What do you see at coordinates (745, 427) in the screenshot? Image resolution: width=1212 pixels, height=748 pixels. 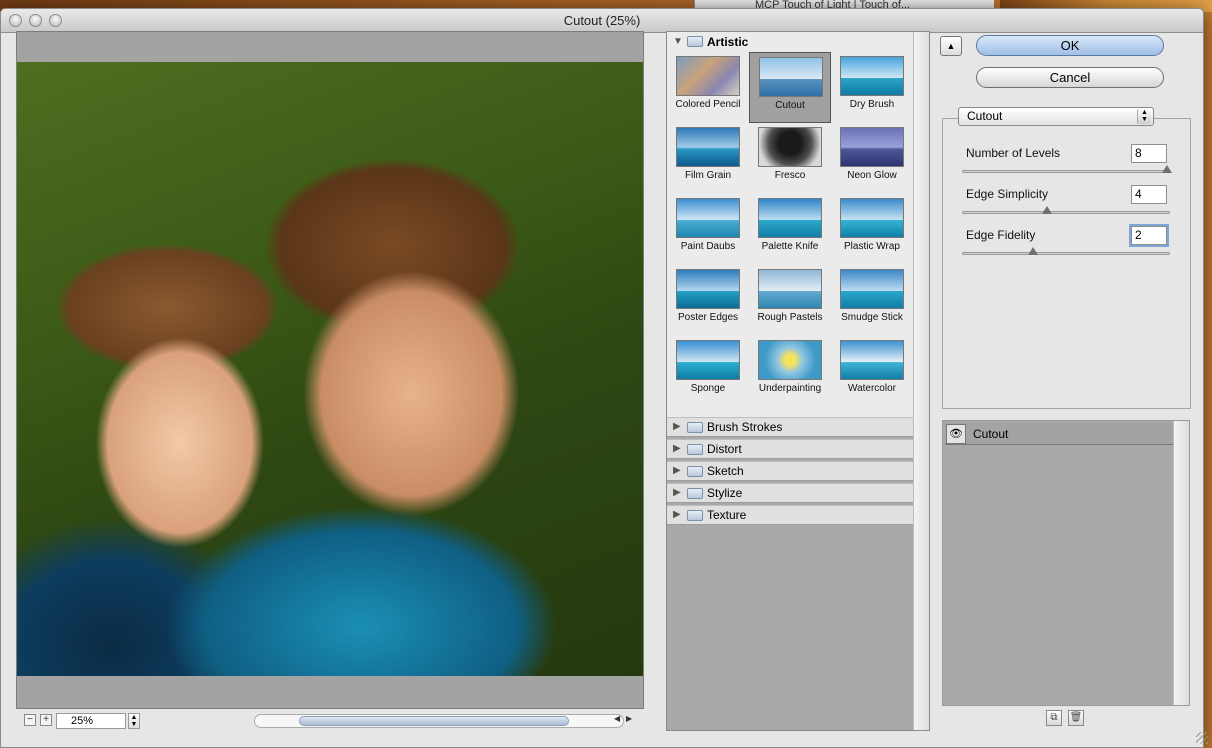 I see `category-label: Brush Strokes` at bounding box center [745, 427].